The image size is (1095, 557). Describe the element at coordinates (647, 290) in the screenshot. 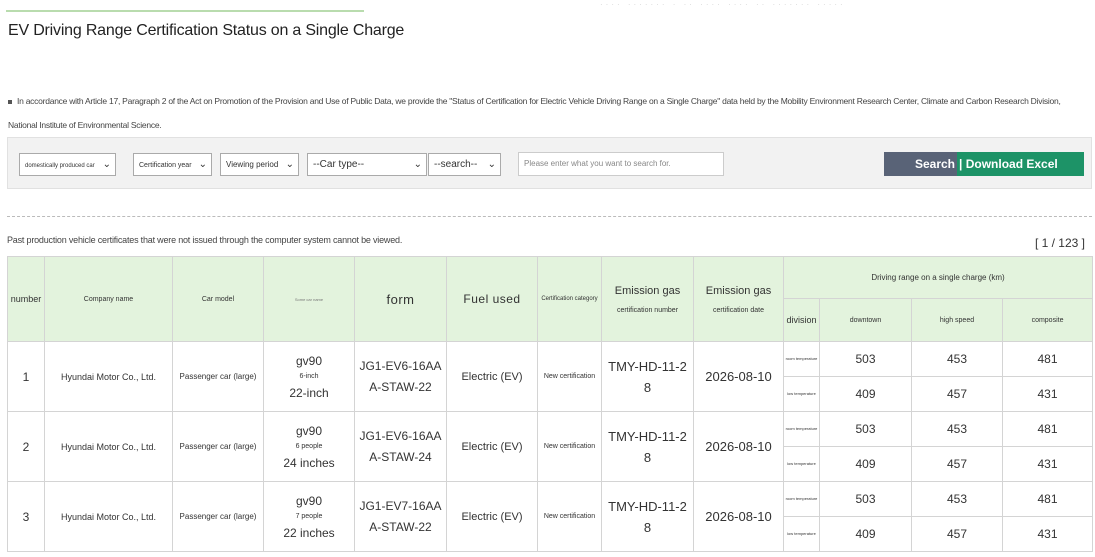

I see `th-emission-number-label: Emission gas` at that location.